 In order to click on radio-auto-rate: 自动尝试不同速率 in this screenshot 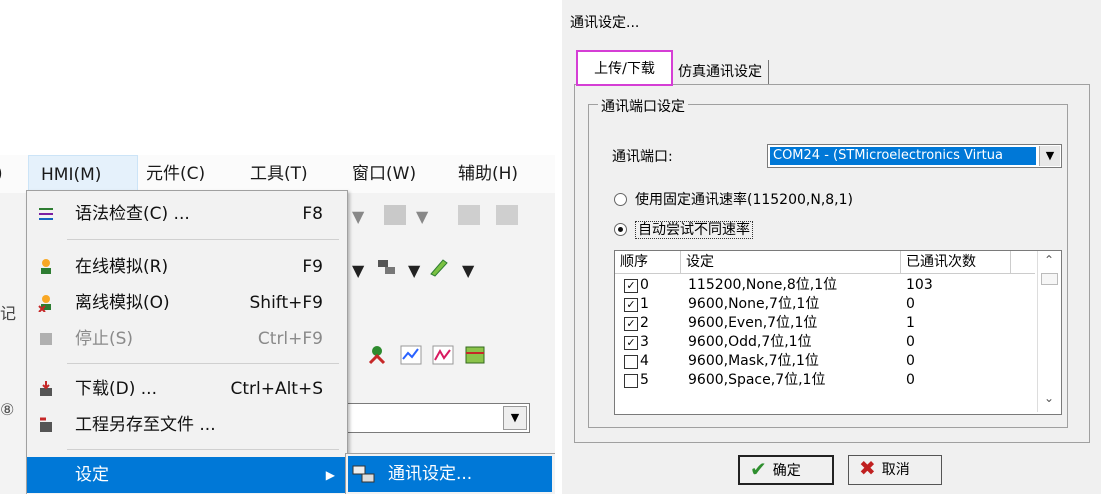, I will do `click(683, 229)`.